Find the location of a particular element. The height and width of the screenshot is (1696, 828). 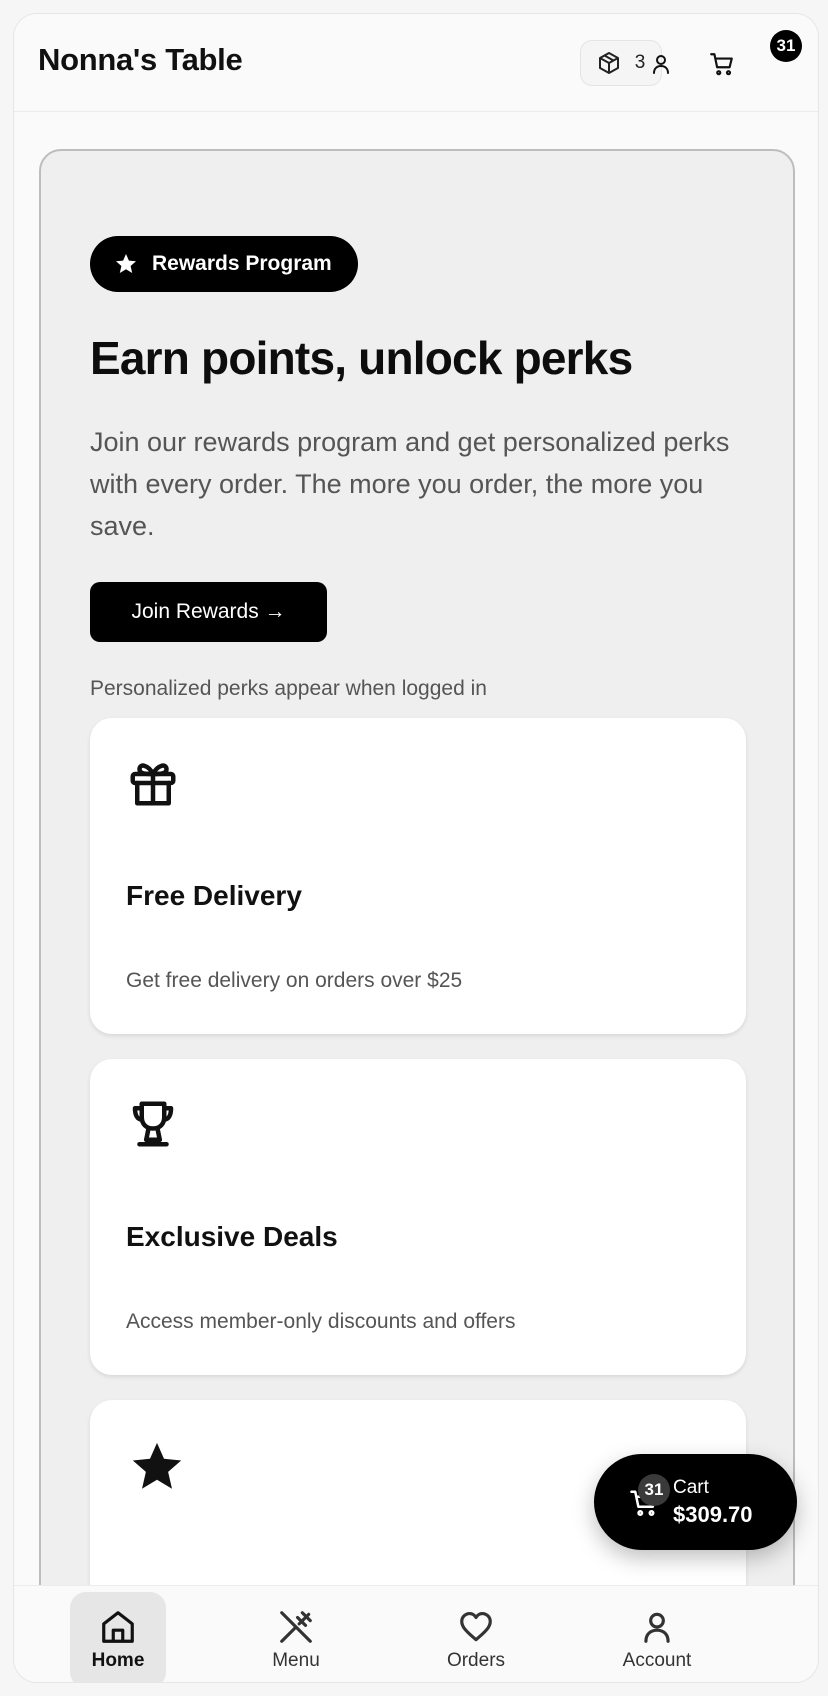

bottom-nav: Home Menu Orders Account is located at coordinates (416, 1633).